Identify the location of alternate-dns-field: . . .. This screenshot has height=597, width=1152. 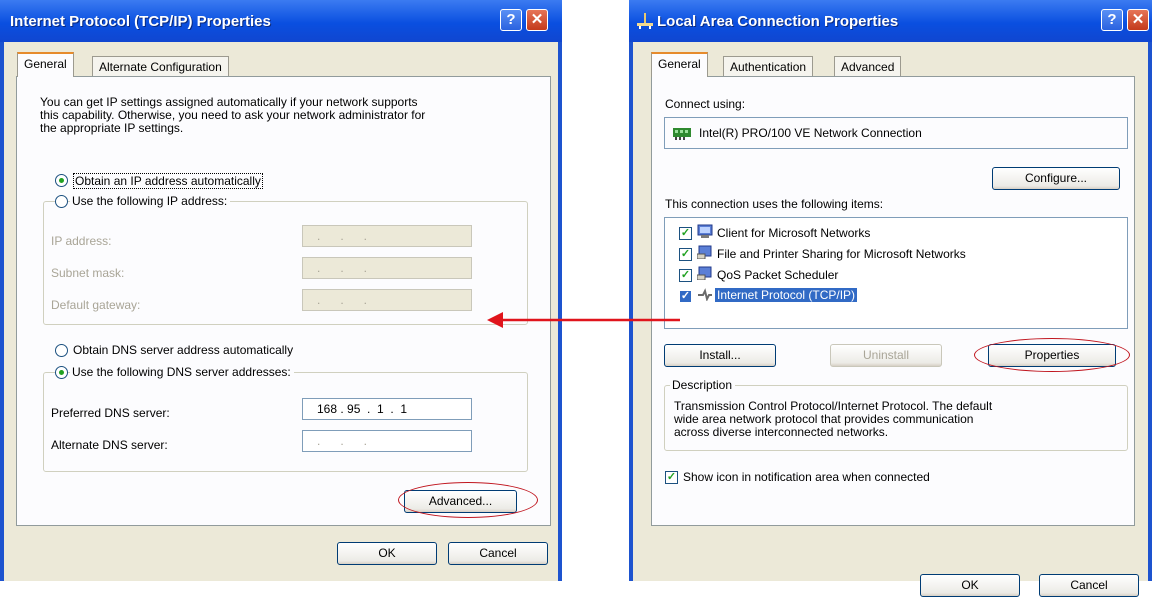
(387, 441).